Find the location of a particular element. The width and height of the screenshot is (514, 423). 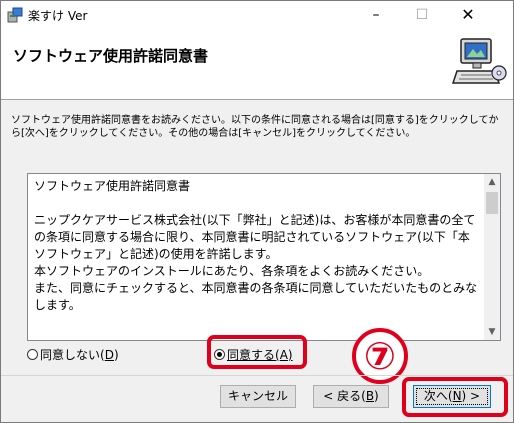

next-highlight-box is located at coordinates (455, 397).